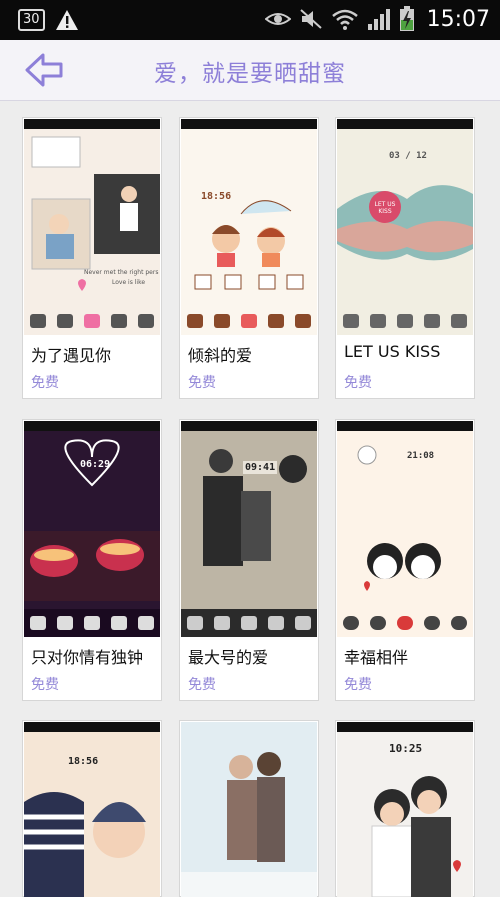 This screenshot has width=500, height=897. What do you see at coordinates (66, 20) in the screenshot?
I see `warning-icon` at bounding box center [66, 20].